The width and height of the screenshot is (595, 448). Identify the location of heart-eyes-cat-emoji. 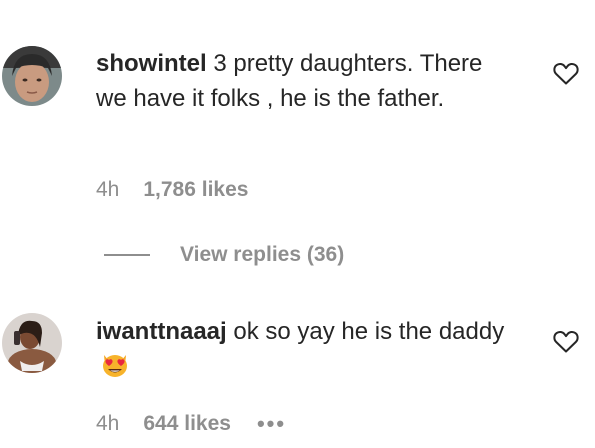
(115, 366).